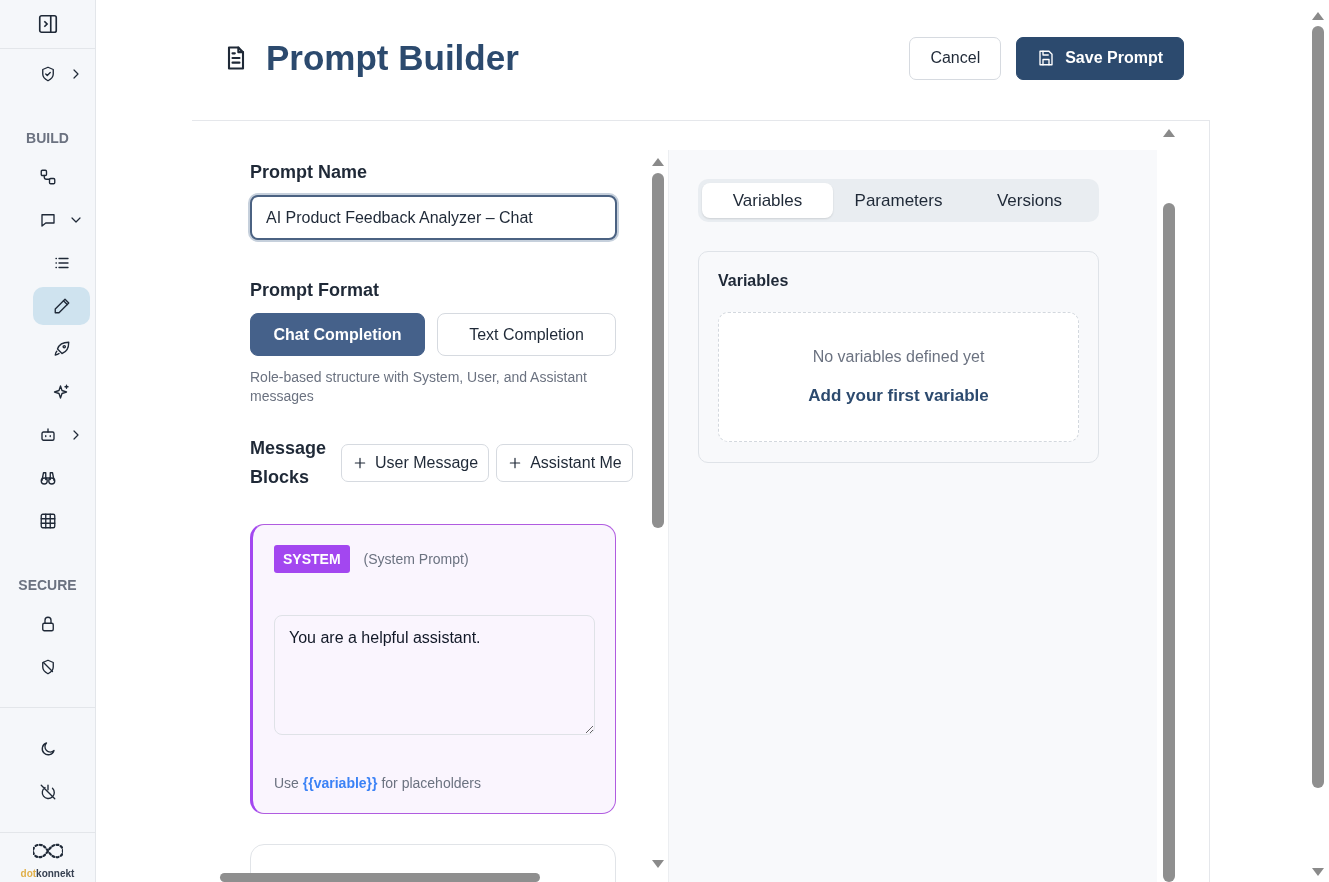  I want to click on section-heading: BUILD, so click(47, 138).